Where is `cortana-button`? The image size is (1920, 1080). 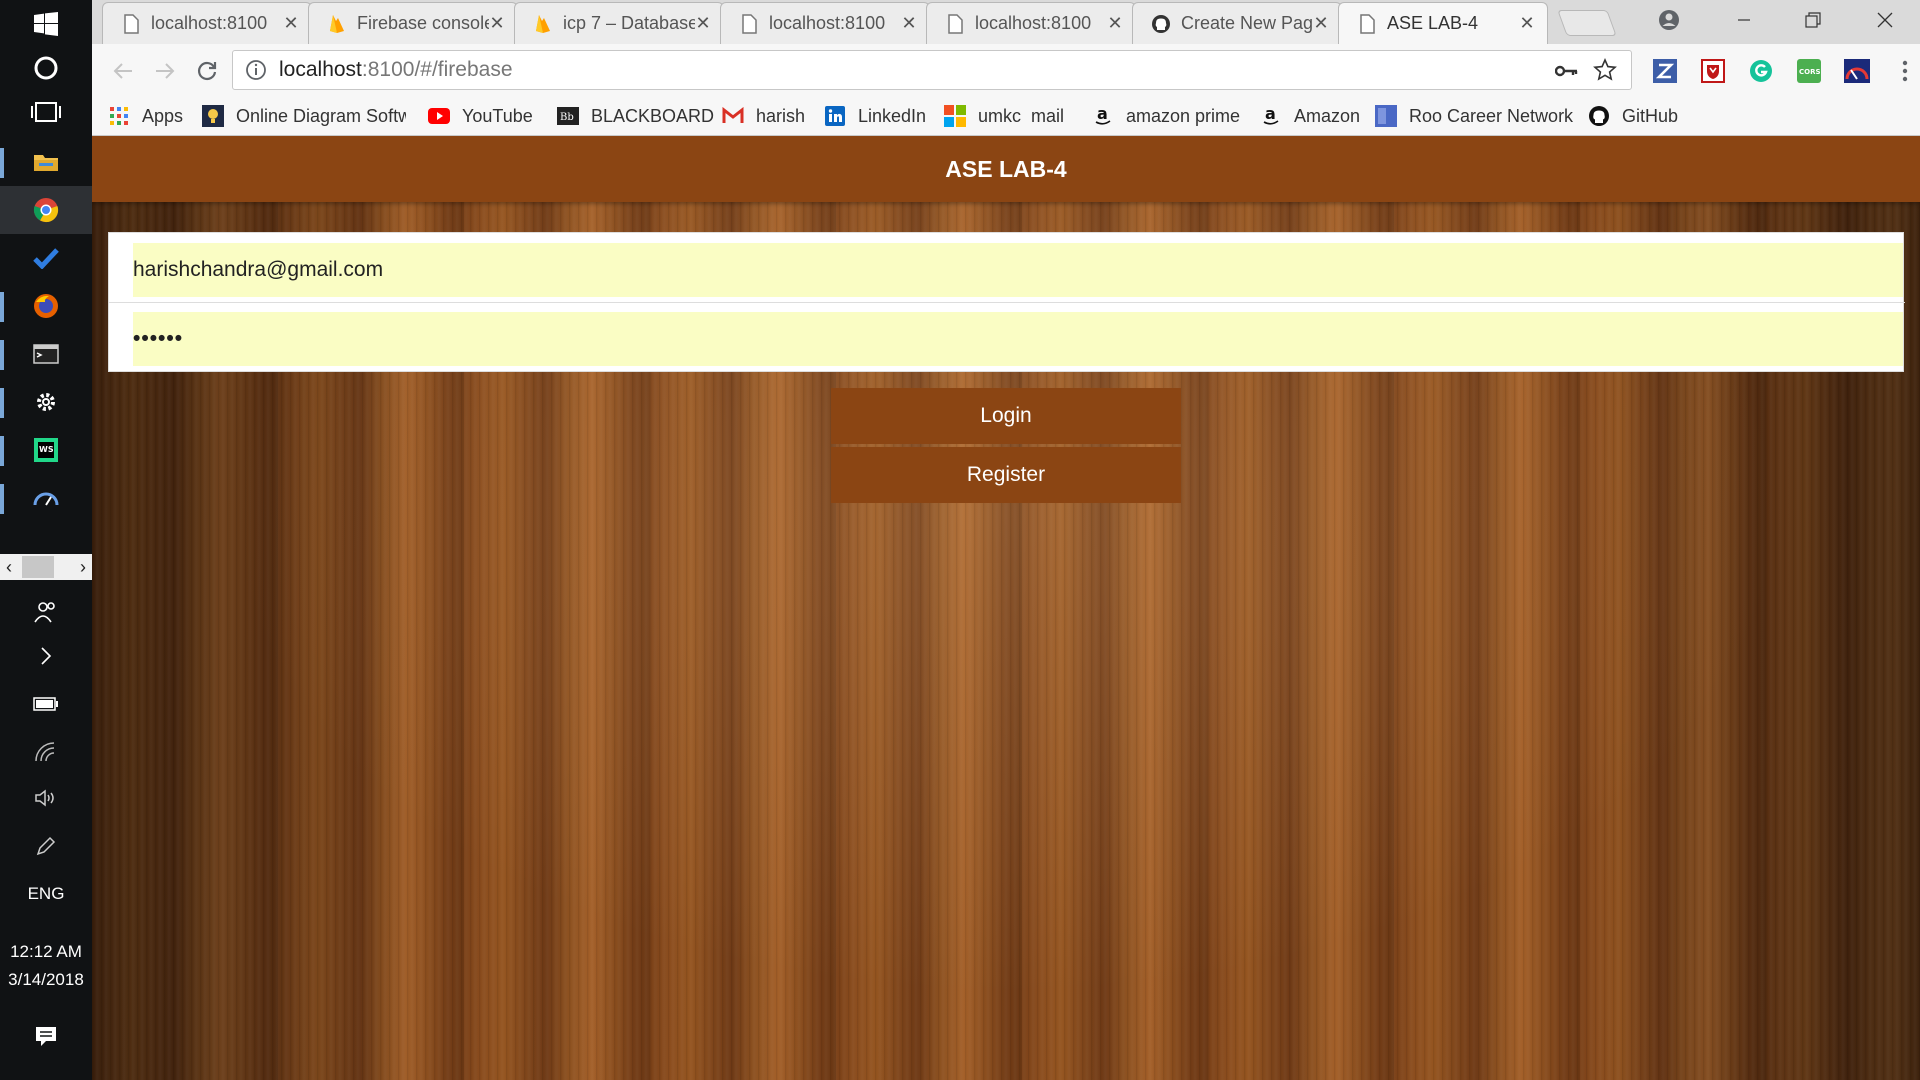 cortana-button is located at coordinates (46, 68).